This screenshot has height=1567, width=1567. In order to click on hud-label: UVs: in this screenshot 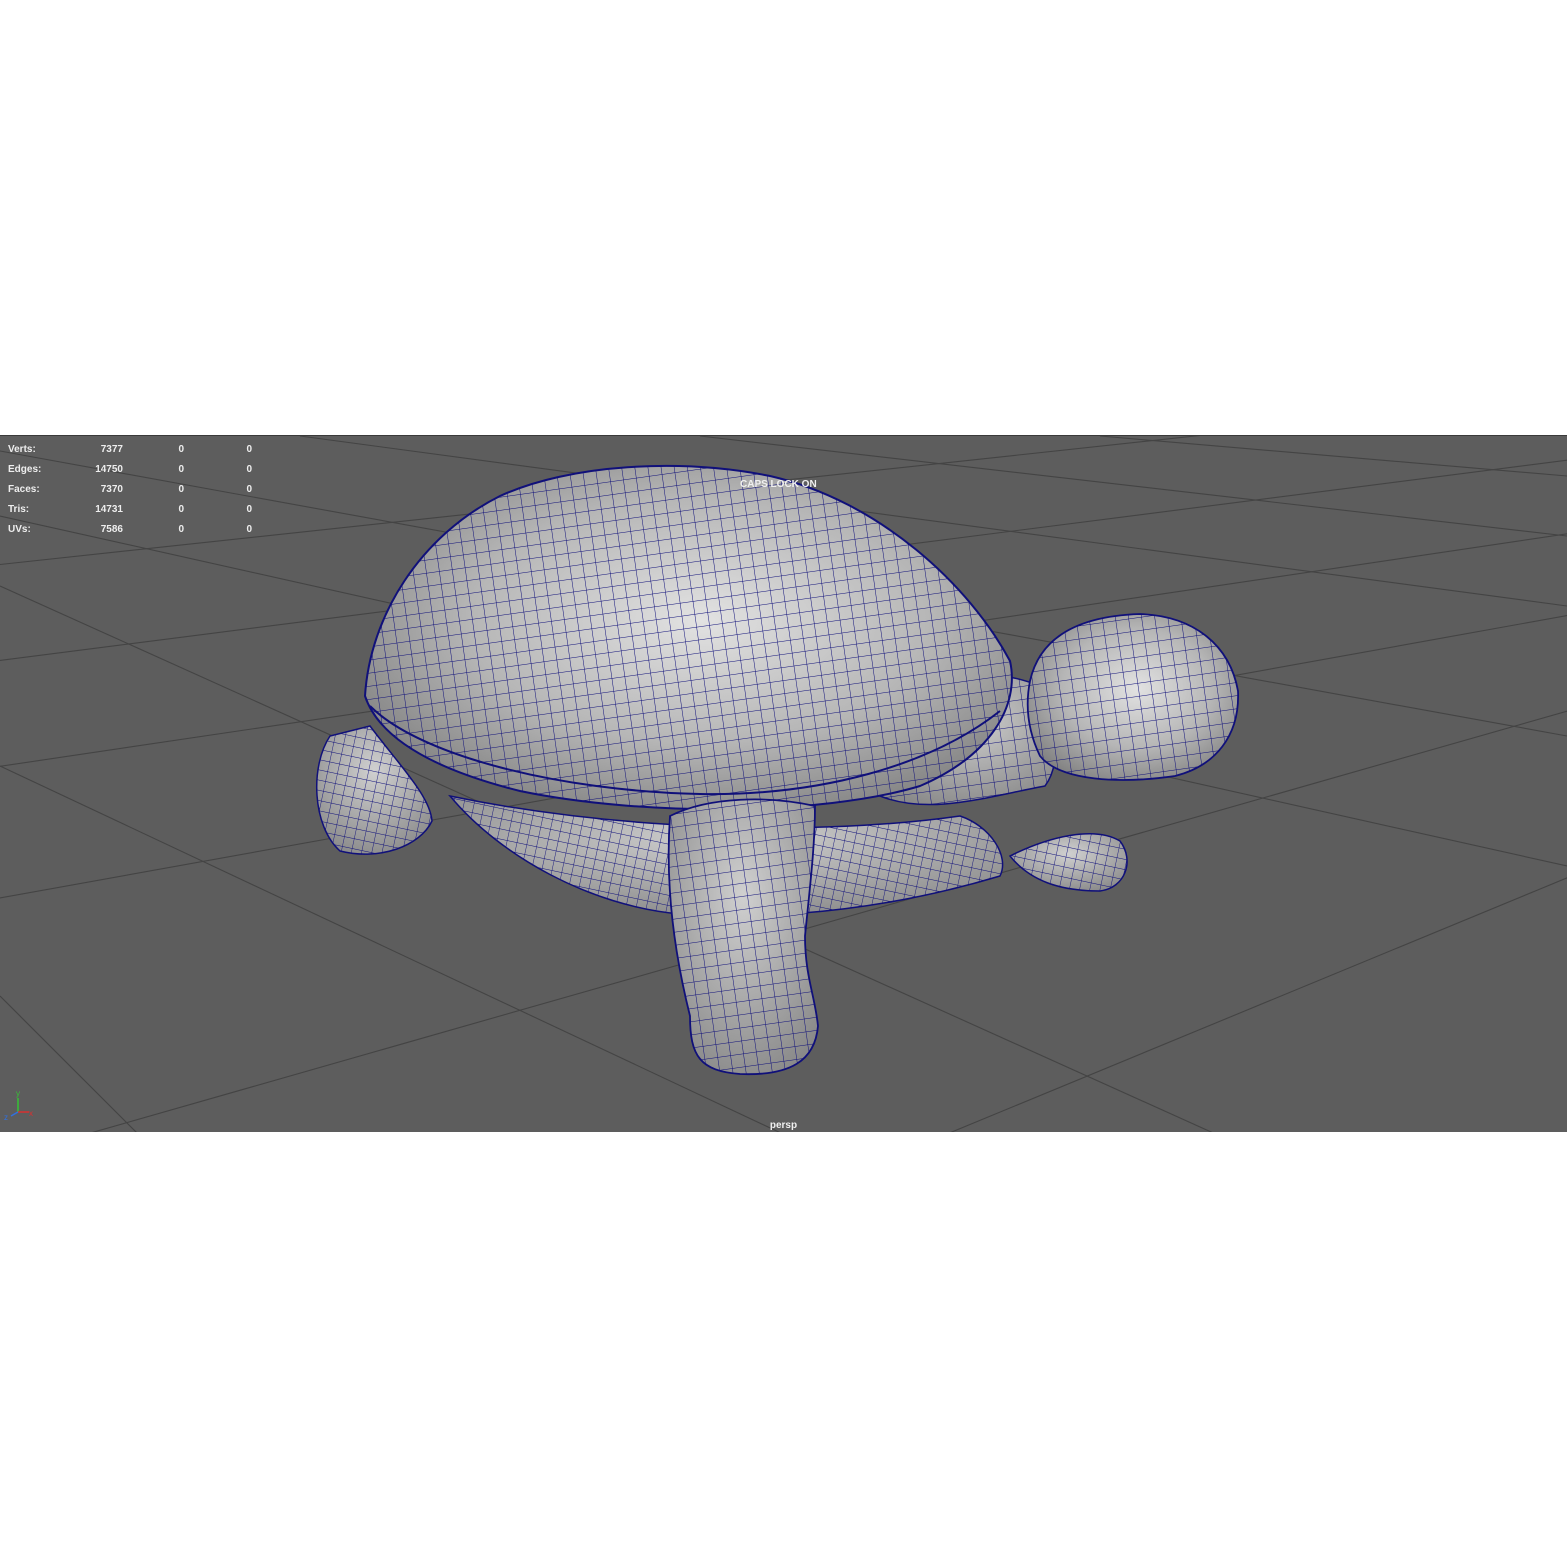, I will do `click(19, 529)`.